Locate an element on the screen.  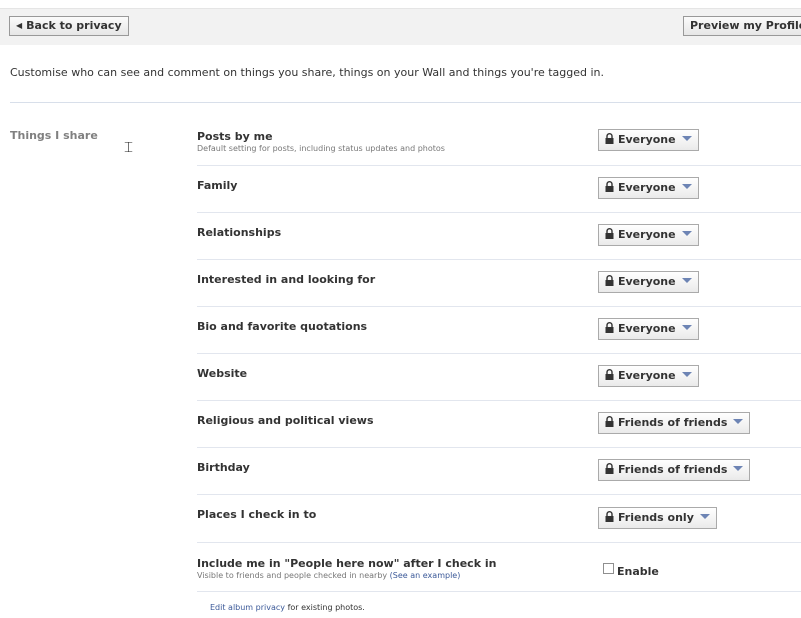
privacy-dropdown-places-check-in: Friends only is located at coordinates (657, 518).